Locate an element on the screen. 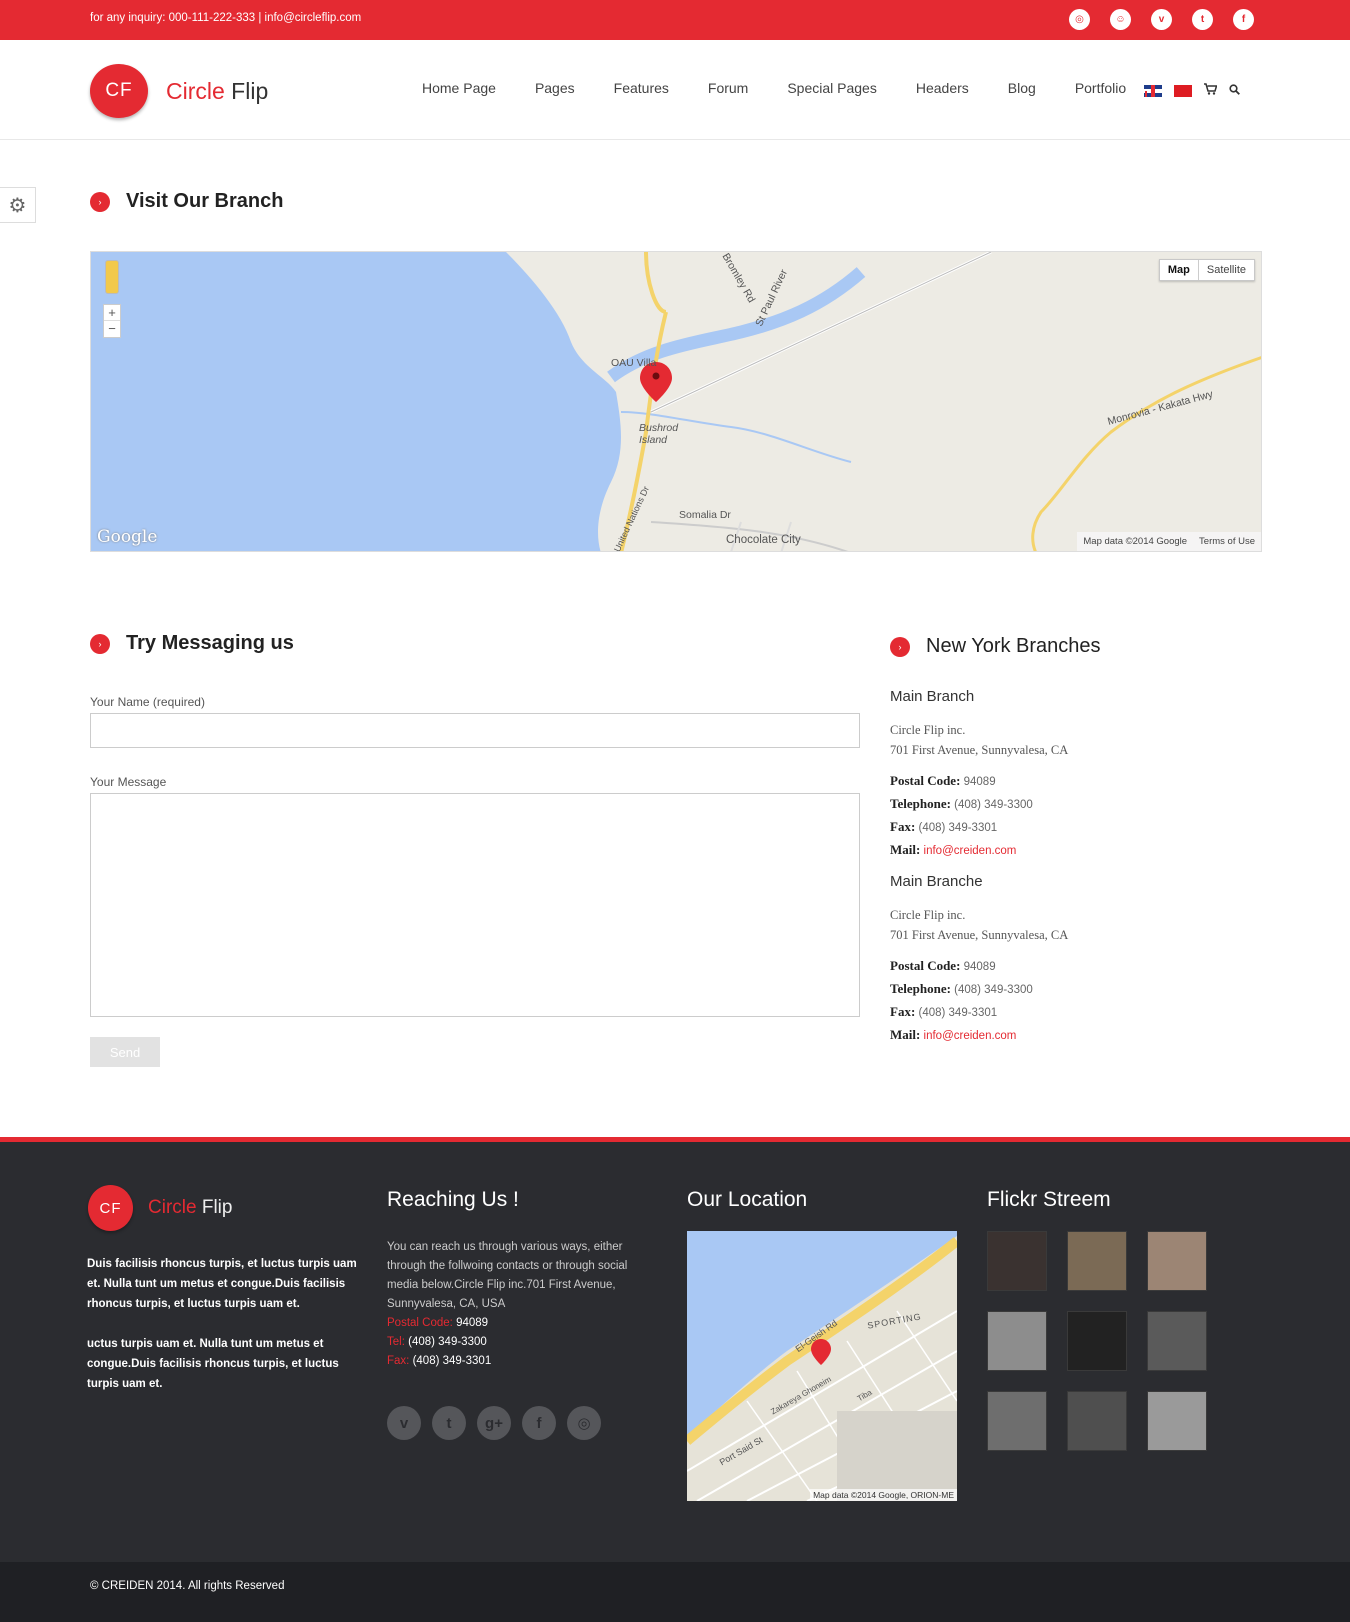  flickr-title: Flickr Streem is located at coordinates (1049, 1199).